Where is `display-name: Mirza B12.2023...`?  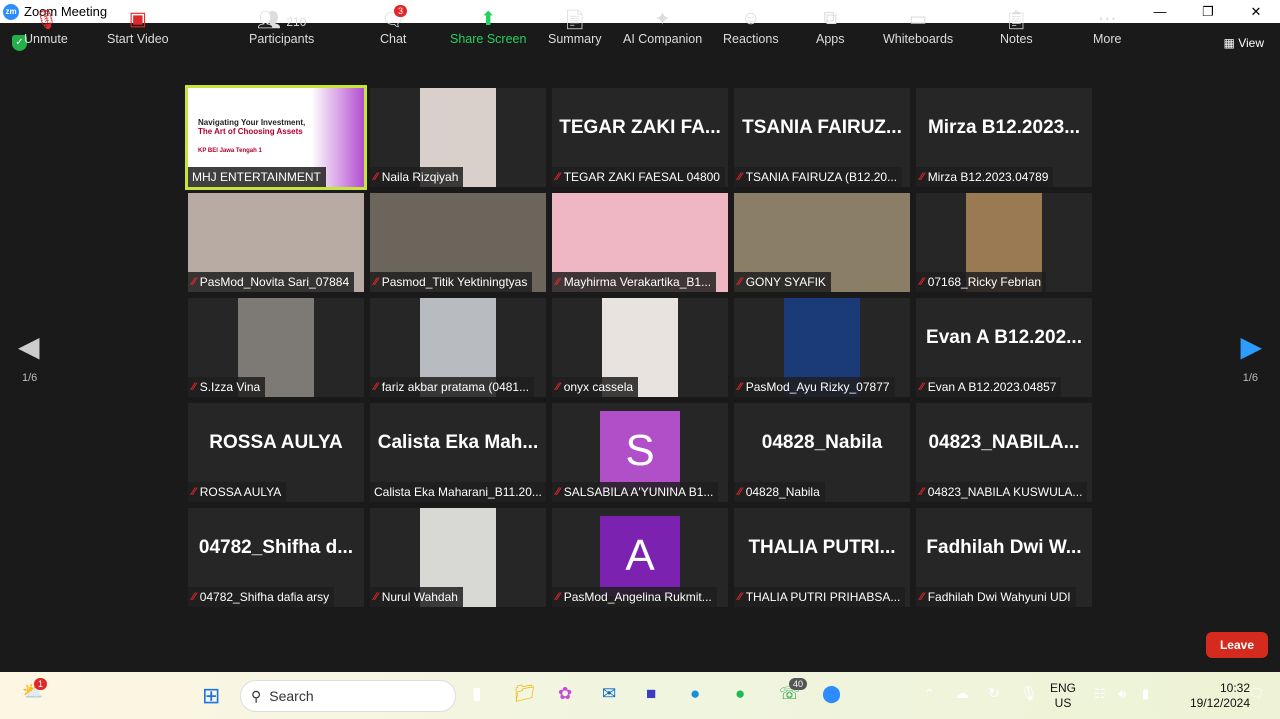 display-name: Mirza B12.2023... is located at coordinates (1004, 127).